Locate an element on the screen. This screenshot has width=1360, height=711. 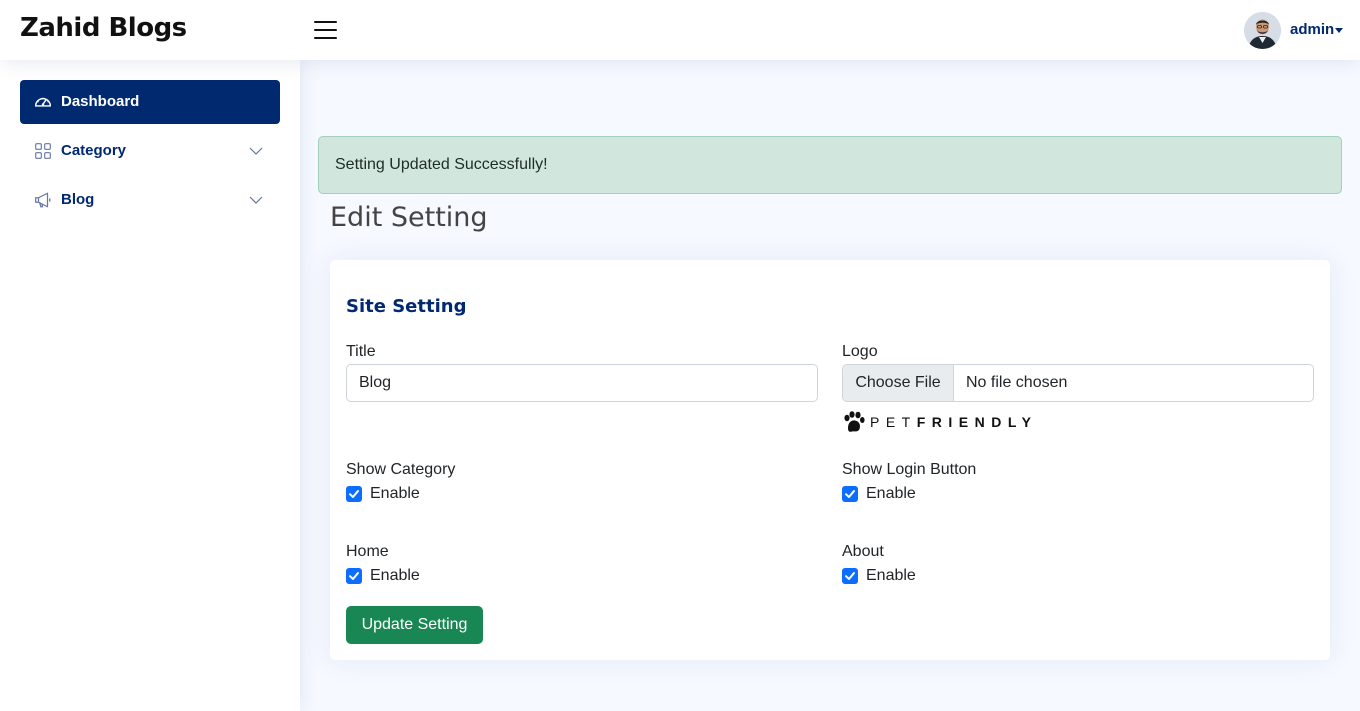
show-category-check-label: Enable is located at coordinates (395, 494).